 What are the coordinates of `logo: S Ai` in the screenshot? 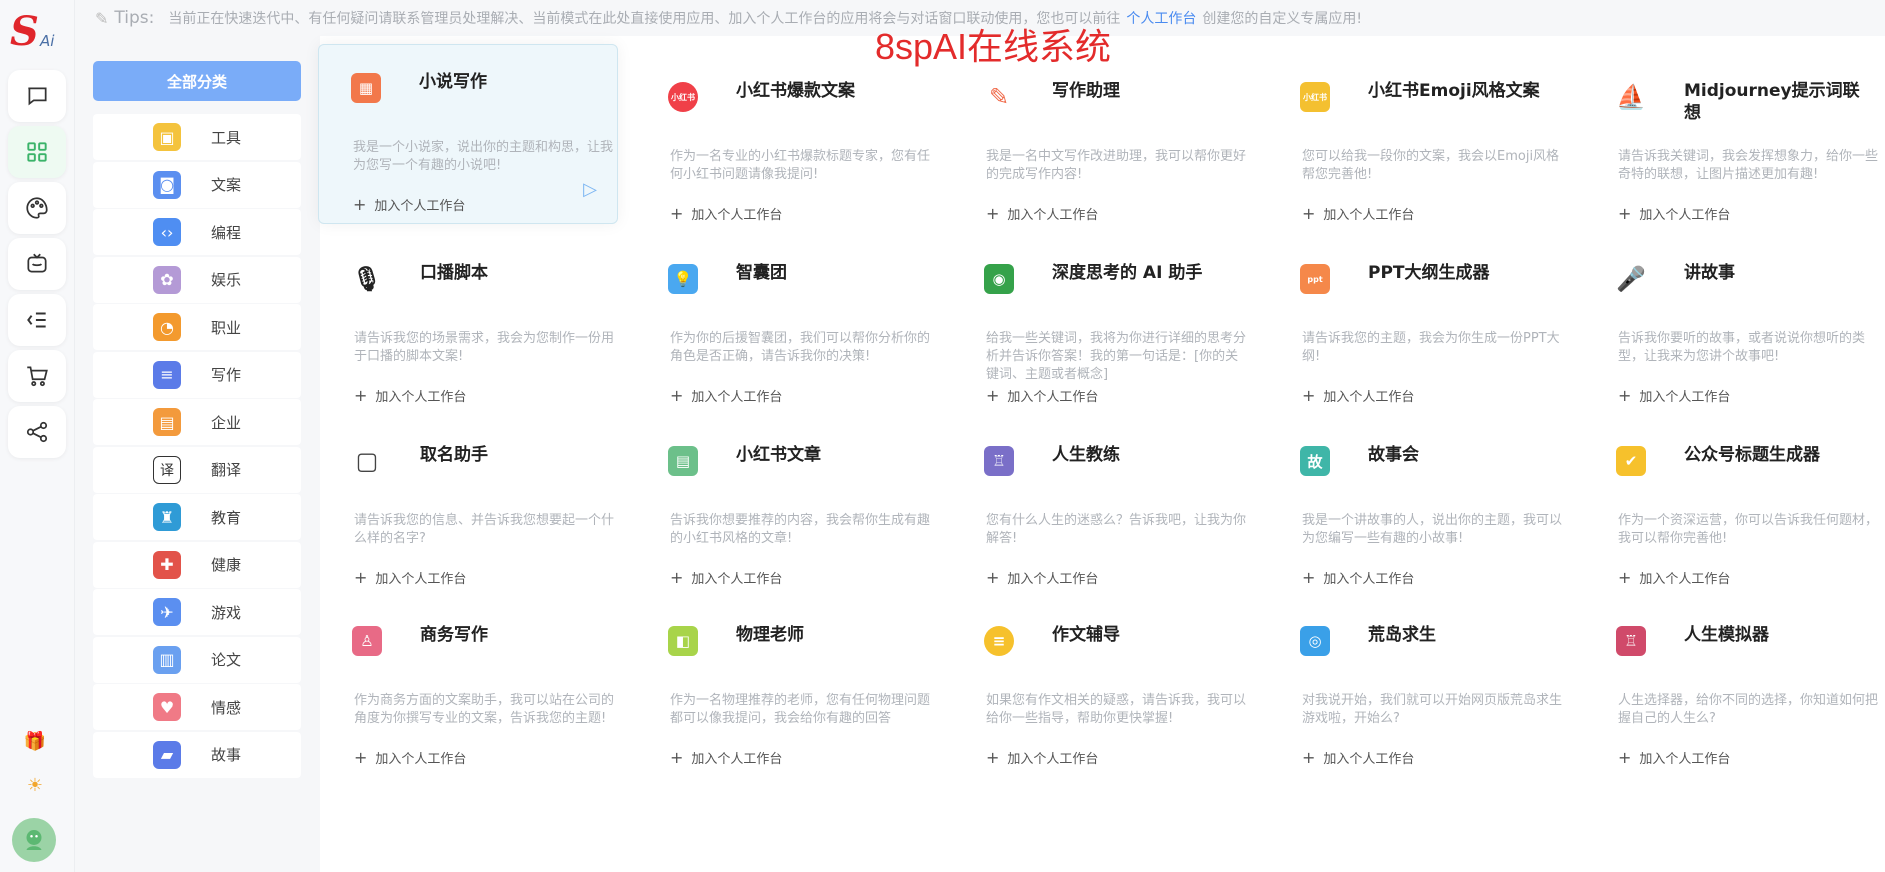 It's located at (36, 33).